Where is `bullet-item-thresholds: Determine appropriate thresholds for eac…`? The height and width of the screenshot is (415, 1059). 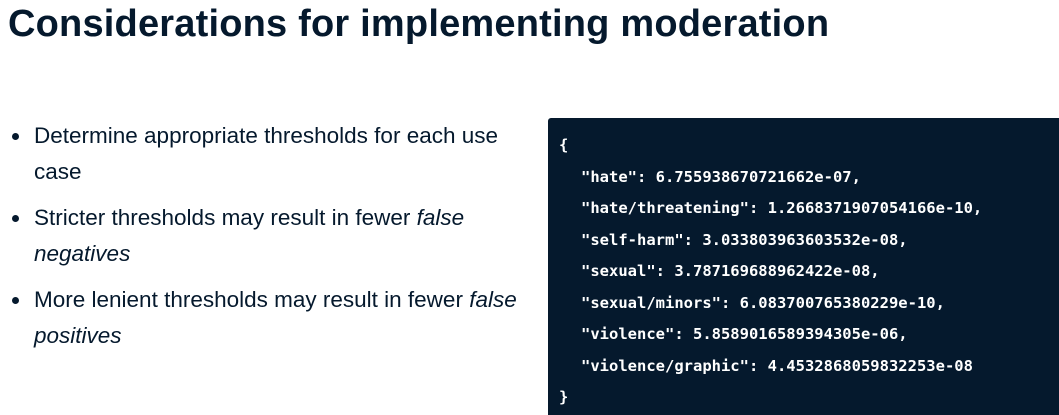 bullet-item-thresholds: Determine appropriate thresholds for eac… is located at coordinates (268, 154).